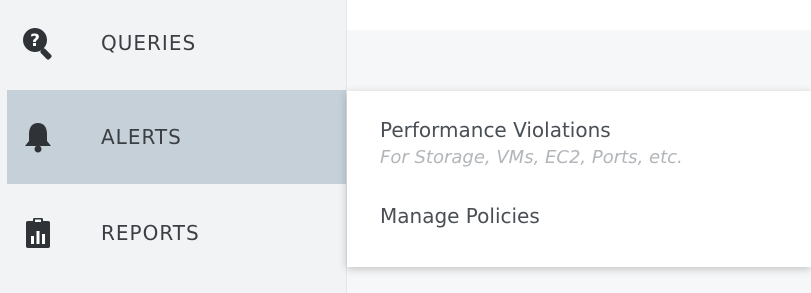 This screenshot has height=293, width=811. What do you see at coordinates (141, 137) in the screenshot?
I see `sidebar-item-label: ALERTS` at bounding box center [141, 137].